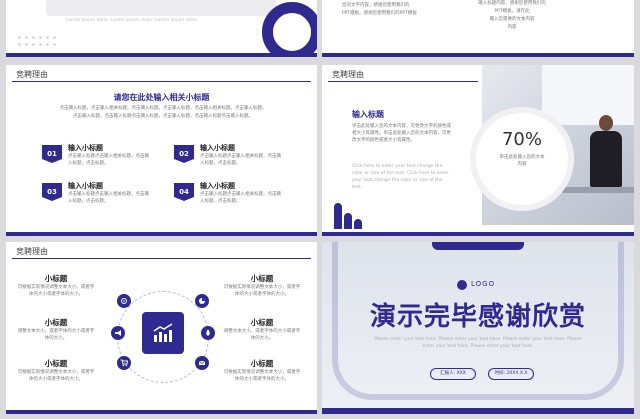 The height and width of the screenshot is (419, 640). I want to click on date-button: 时间: 20XX.X.X, so click(511, 374).